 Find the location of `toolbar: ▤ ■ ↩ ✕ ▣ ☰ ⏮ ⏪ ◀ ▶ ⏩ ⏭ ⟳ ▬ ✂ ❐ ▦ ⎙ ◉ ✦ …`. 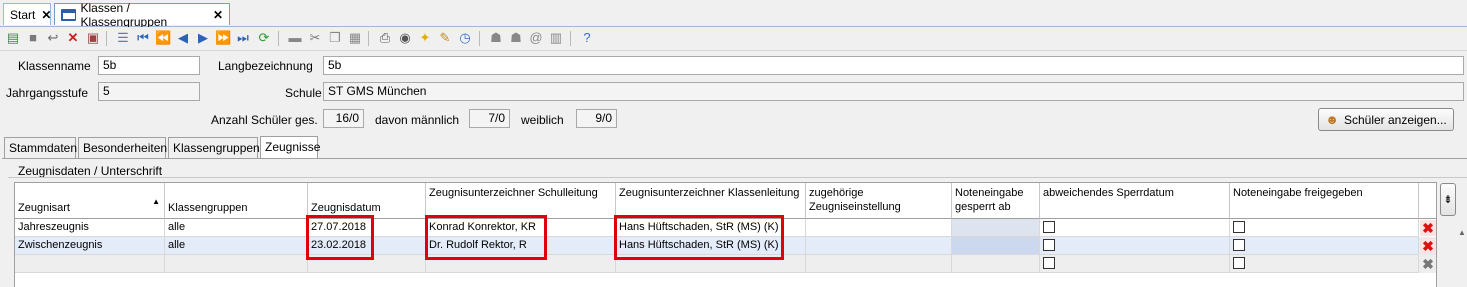

toolbar: ▤ ■ ↩ ✕ ▣ ☰ ⏮ ⏪ ◀ ▶ ⏩ ⏭ ⟳ ▬ ✂ ❐ ▦ ⎙ ◉ ✦ … is located at coordinates (733, 39).